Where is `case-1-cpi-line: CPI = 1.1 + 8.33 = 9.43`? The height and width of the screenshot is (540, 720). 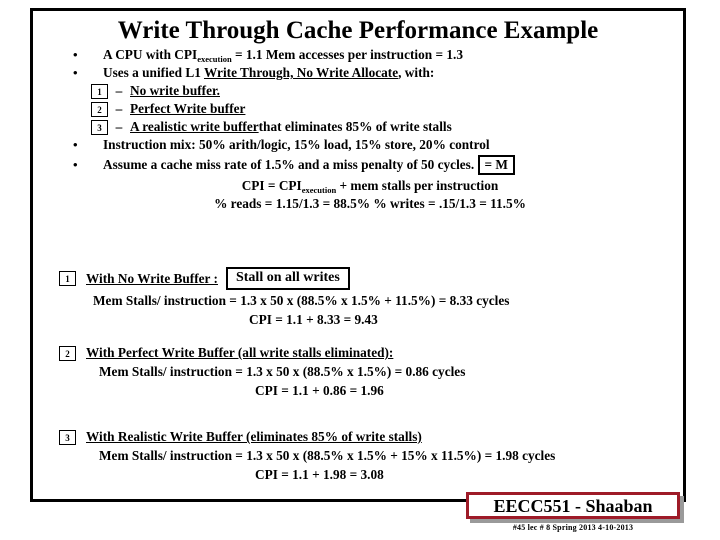 case-1-cpi-line: CPI = 1.1 + 8.33 = 9.43 is located at coordinates (313, 319).